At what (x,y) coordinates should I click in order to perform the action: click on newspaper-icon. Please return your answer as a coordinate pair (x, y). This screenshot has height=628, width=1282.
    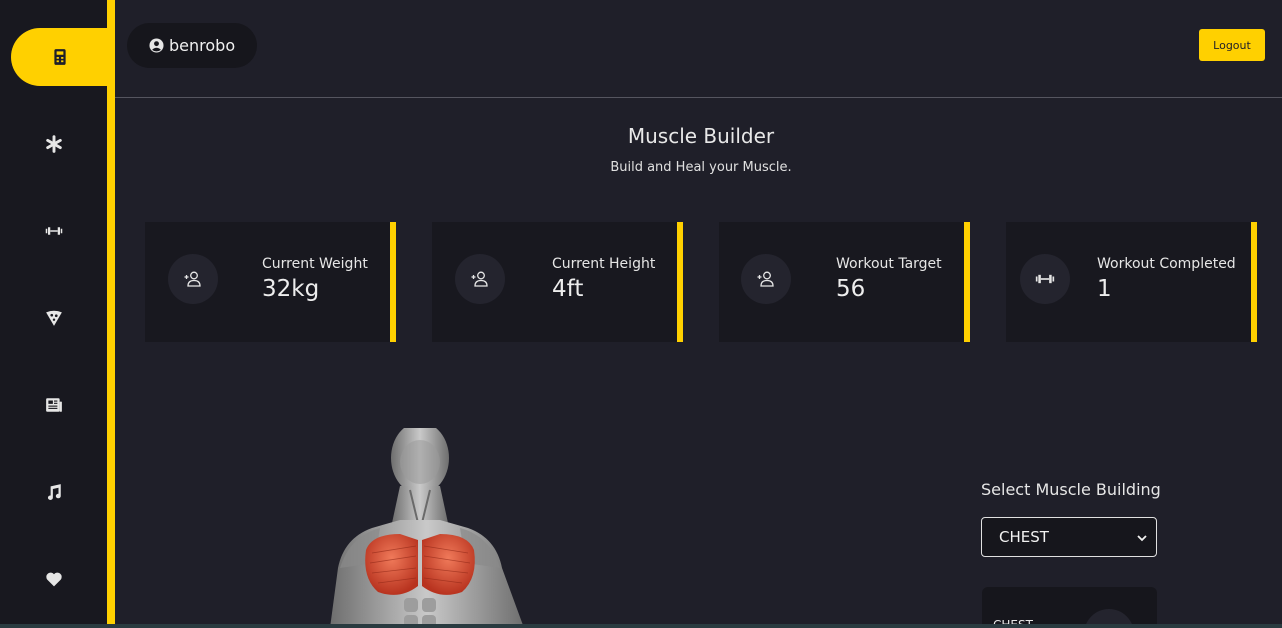
    Looking at the image, I should click on (53, 405).